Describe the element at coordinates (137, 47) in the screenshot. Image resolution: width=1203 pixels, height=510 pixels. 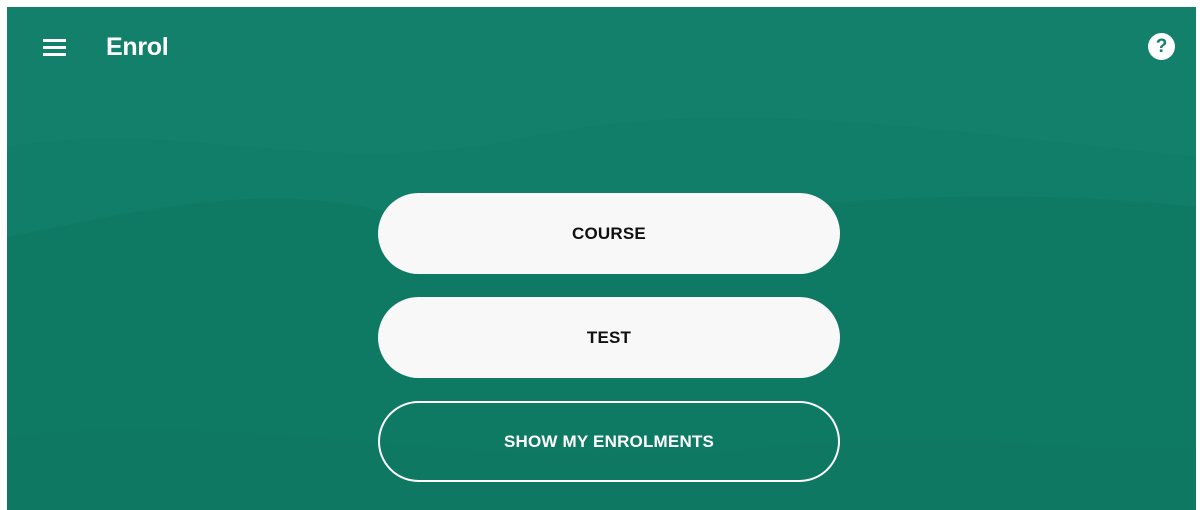
I see `page-title: Enrol` at that location.